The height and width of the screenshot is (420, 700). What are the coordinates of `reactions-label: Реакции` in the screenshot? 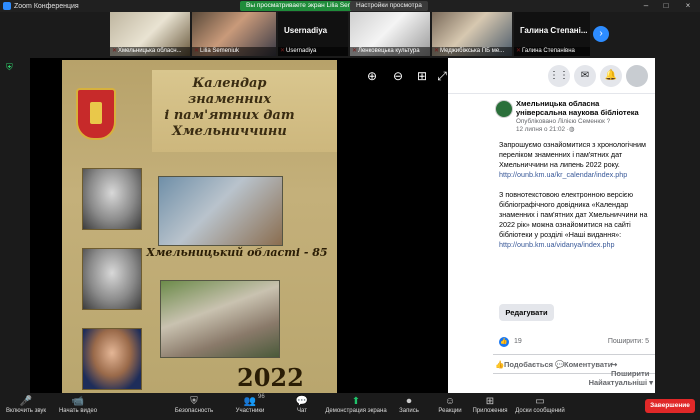 It's located at (450, 411).